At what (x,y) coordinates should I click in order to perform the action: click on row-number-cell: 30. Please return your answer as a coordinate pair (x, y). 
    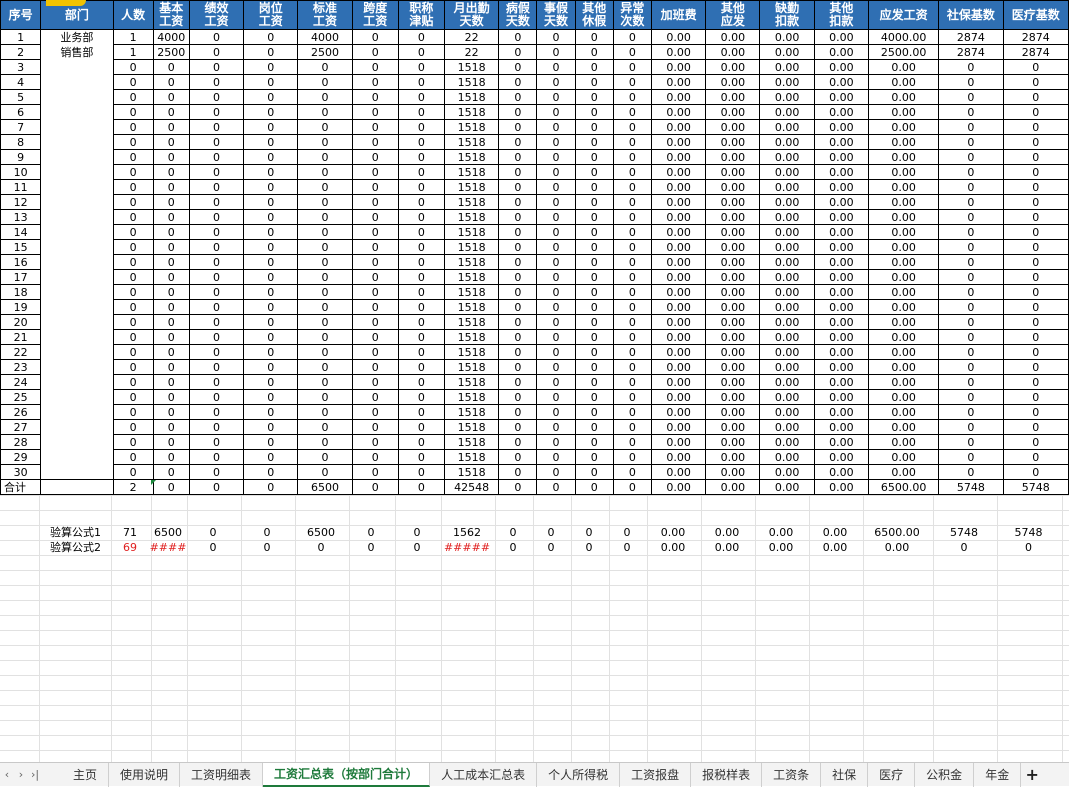
    Looking at the image, I should click on (21, 472).